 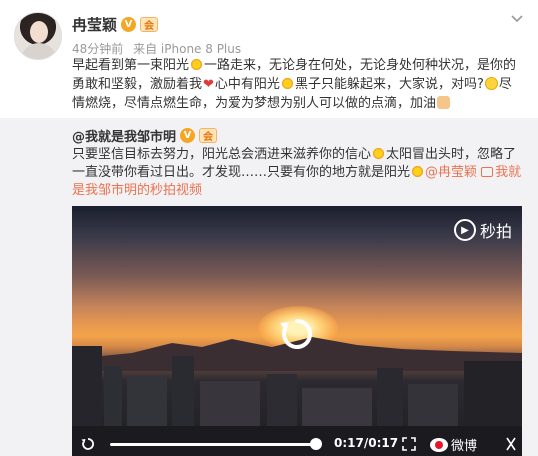 I want to click on post-text-part: 黑子只能躲起来，大家说，对吗?, so click(x=389, y=84).